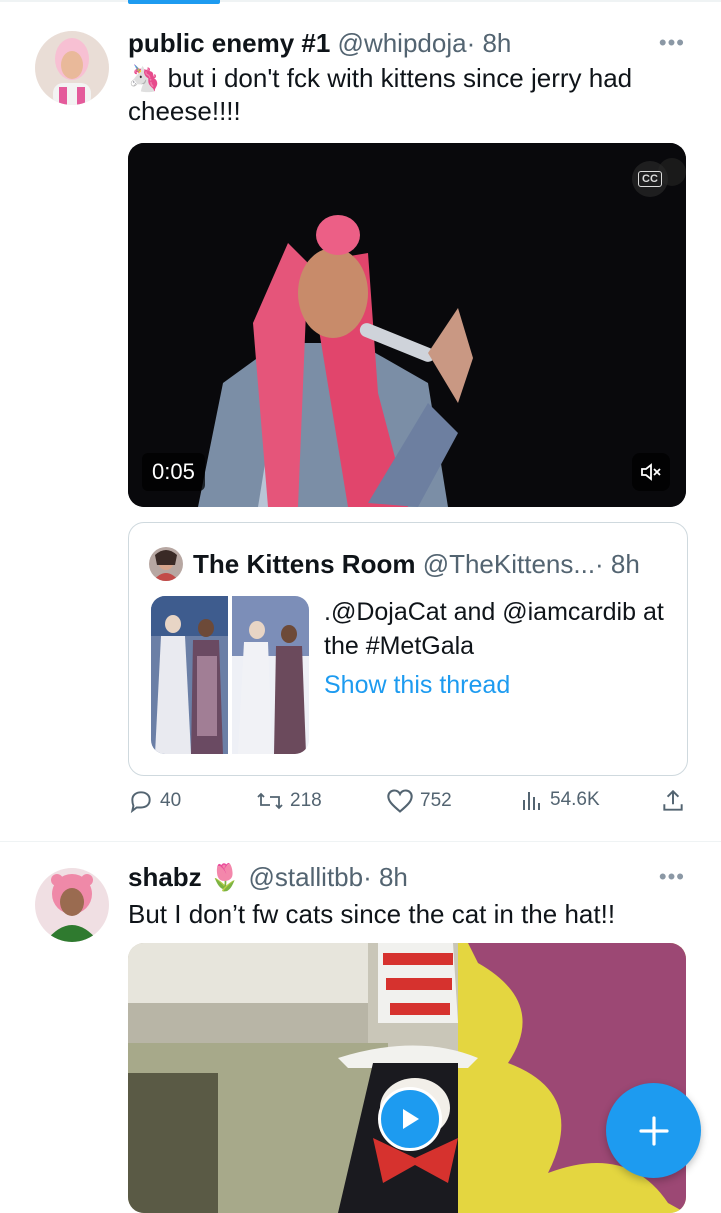  I want to click on captions-icon: CC, so click(650, 179).